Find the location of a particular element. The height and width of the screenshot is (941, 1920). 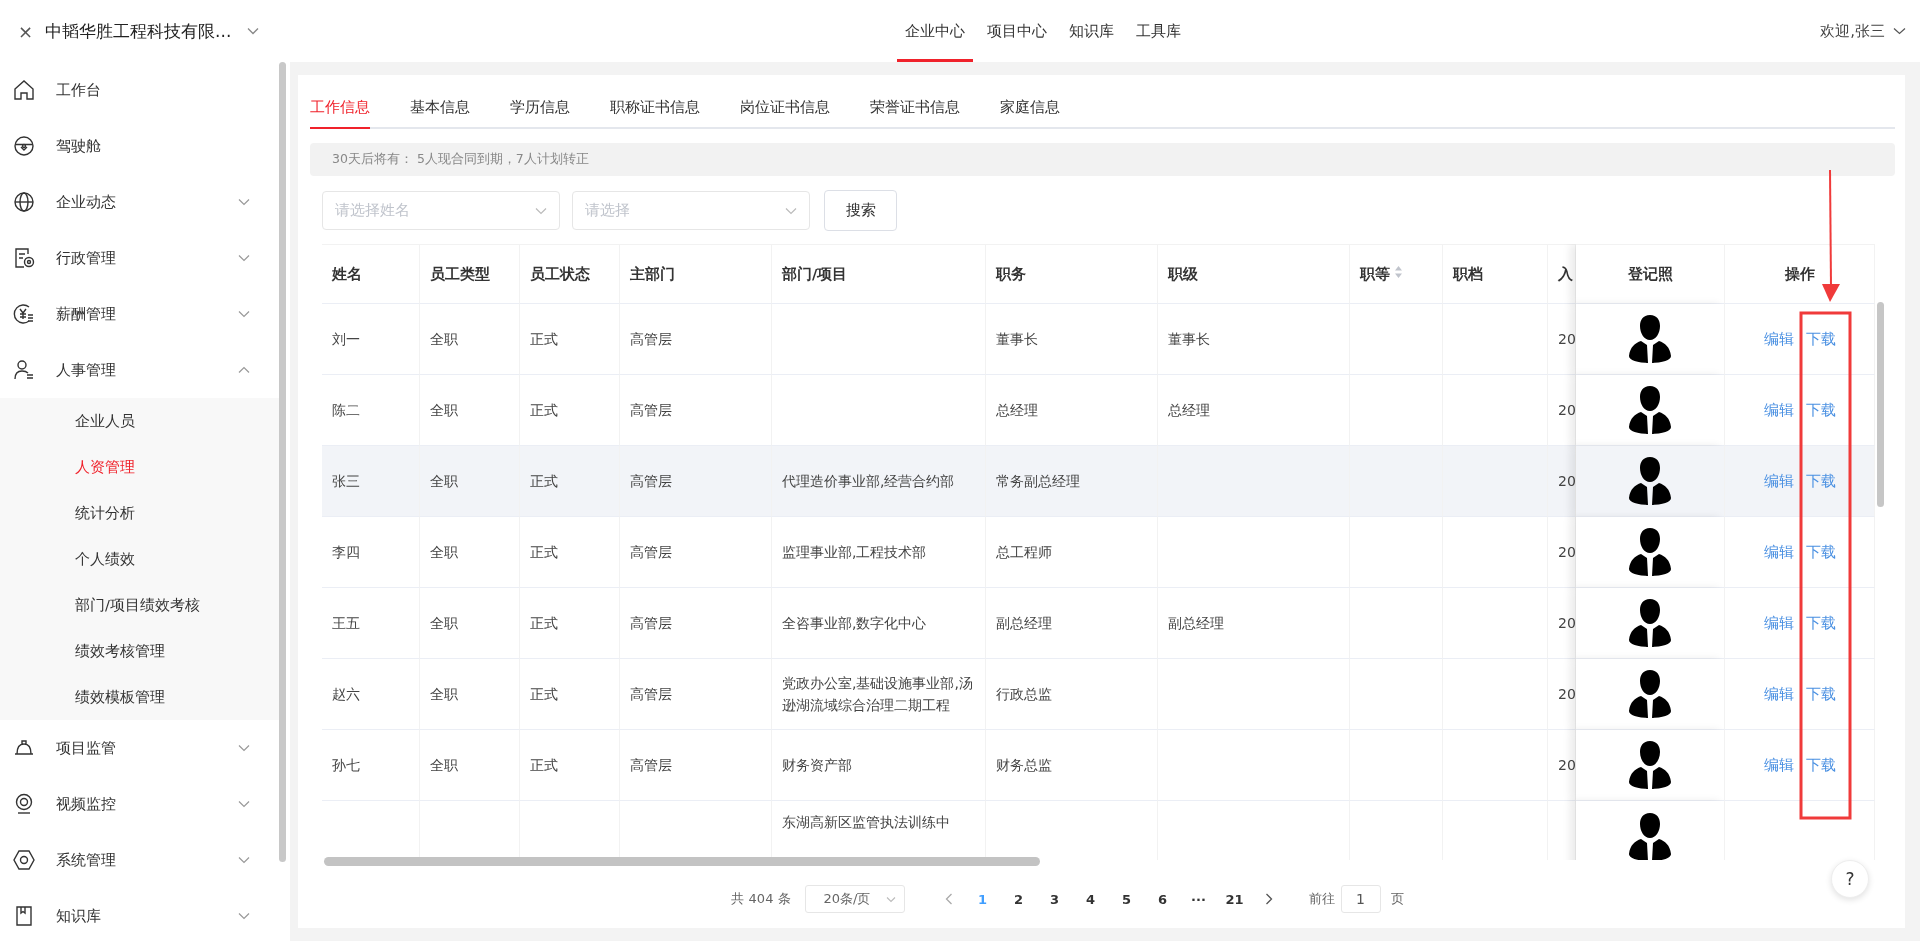

submenu-item: 统计分析 is located at coordinates (140, 513).